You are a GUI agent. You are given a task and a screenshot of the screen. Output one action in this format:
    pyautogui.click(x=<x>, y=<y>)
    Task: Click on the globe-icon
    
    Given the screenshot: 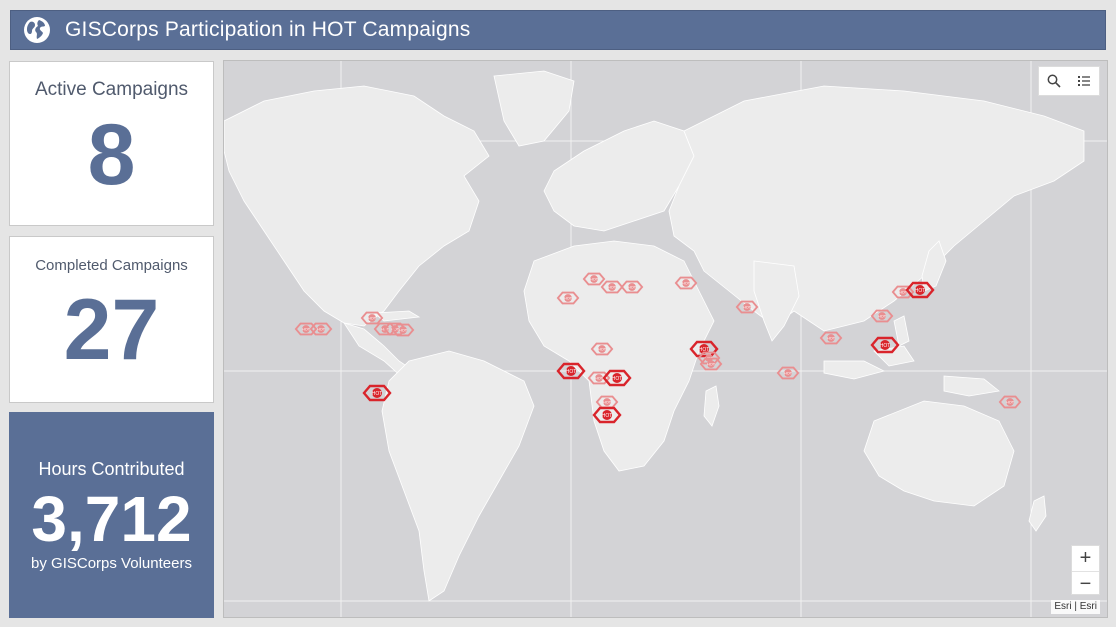 What is the action you would take?
    pyautogui.click(x=37, y=30)
    